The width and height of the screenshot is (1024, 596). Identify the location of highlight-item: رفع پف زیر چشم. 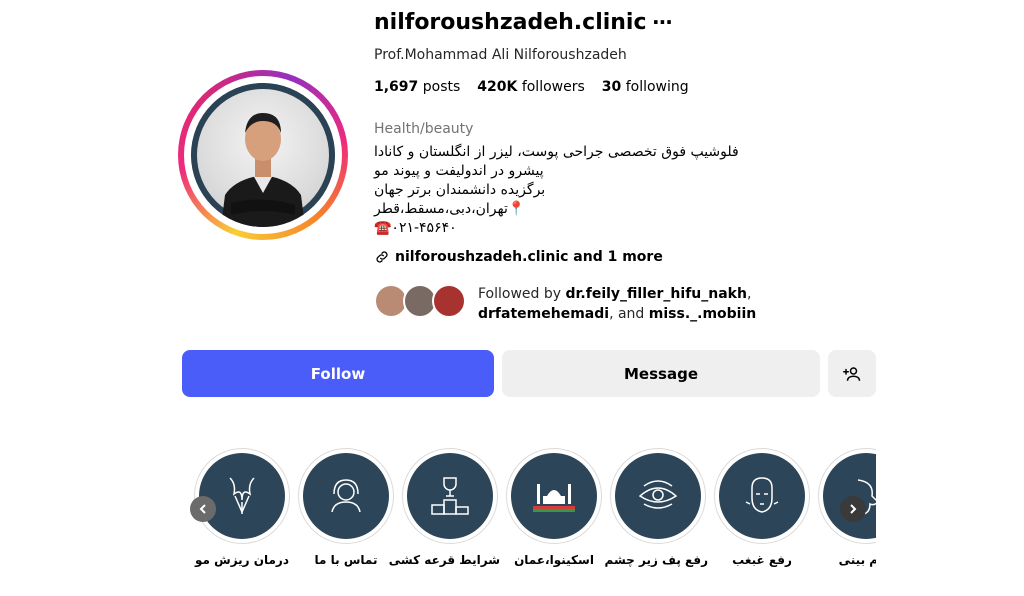
(656, 507).